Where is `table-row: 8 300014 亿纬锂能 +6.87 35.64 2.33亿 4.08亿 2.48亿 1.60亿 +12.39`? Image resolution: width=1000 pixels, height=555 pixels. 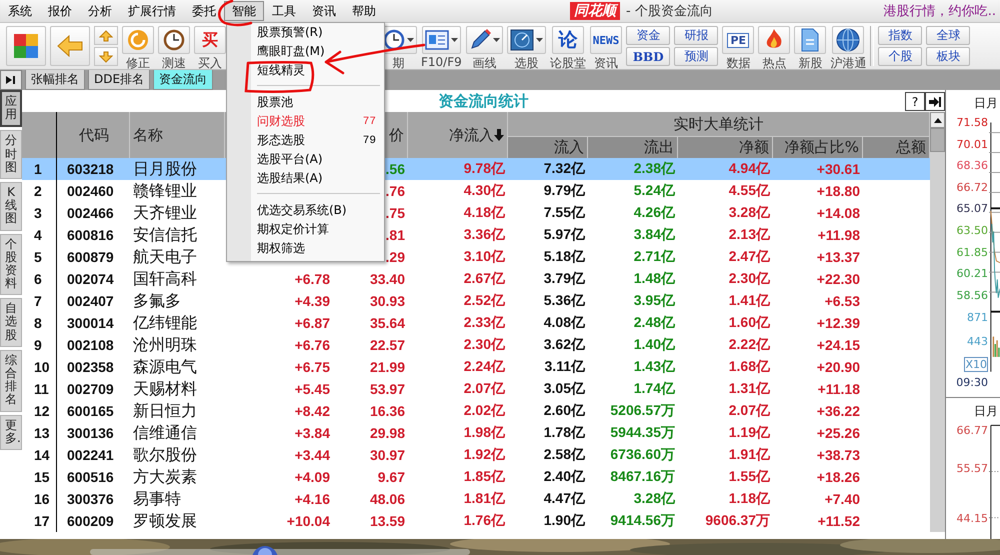 table-row: 8 300014 亿纬锂能 +6.87 35.64 2.33亿 4.08亿 2.48亿 1.60亿 +12.39 is located at coordinates (476, 323).